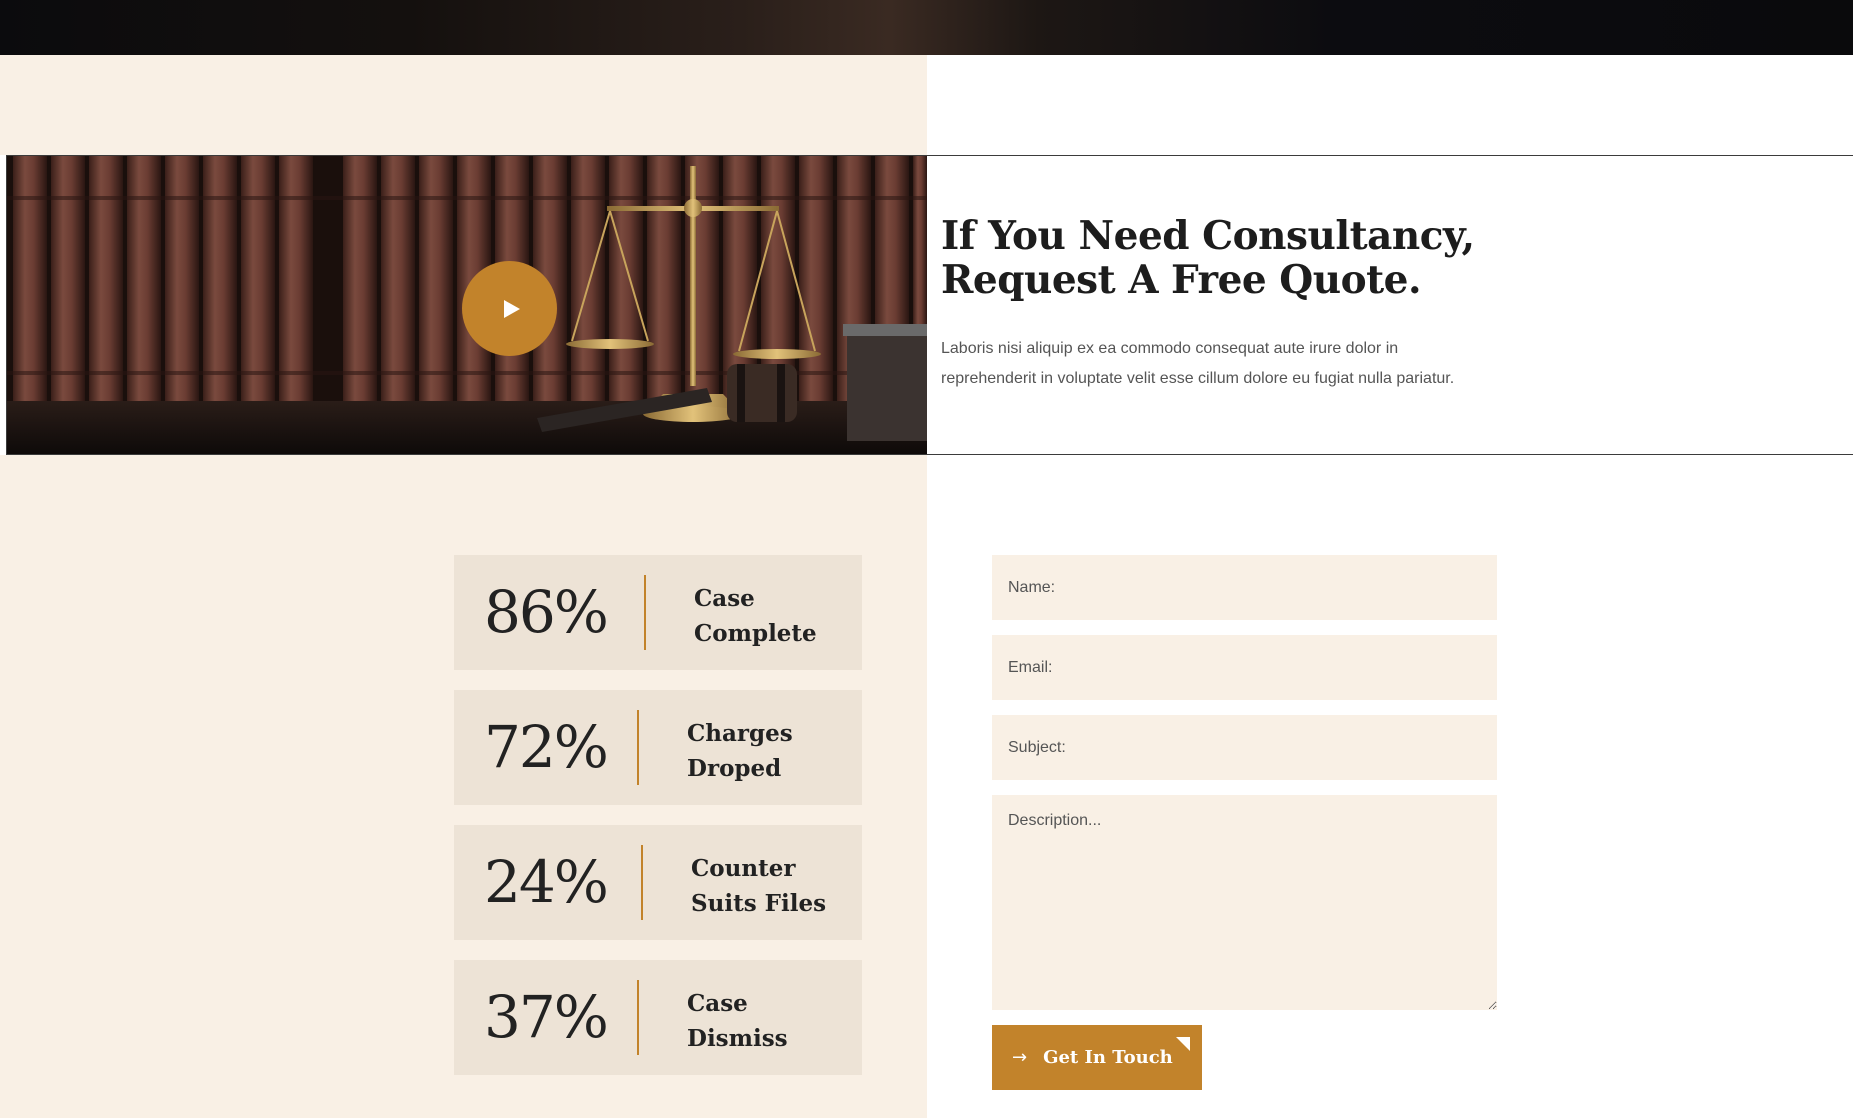  What do you see at coordinates (658, 612) in the screenshot?
I see `stat-case-complete: 86% Case Complete` at bounding box center [658, 612].